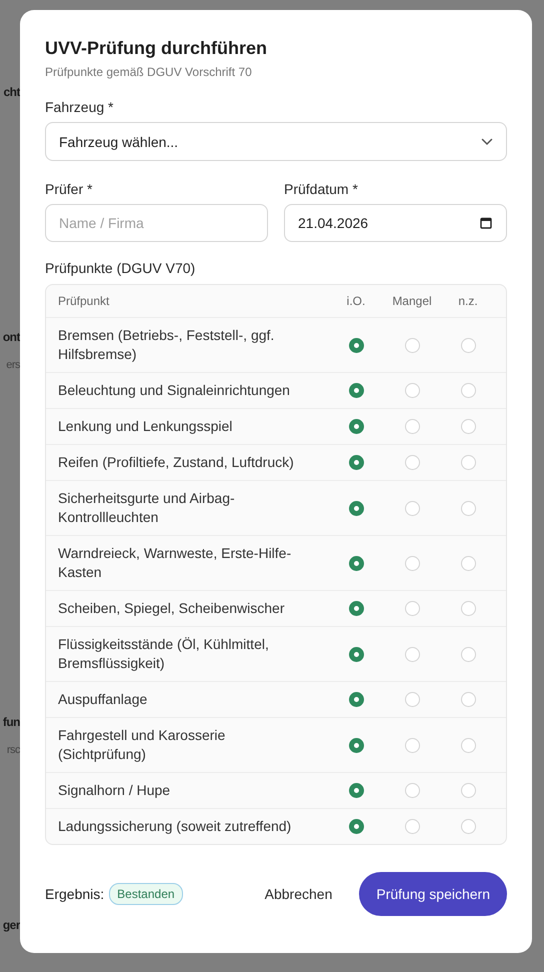 This screenshot has width=544, height=972. What do you see at coordinates (171, 608) in the screenshot?
I see `table-cell-text: Scheiben, Spiegel, Scheibenwischer` at bounding box center [171, 608].